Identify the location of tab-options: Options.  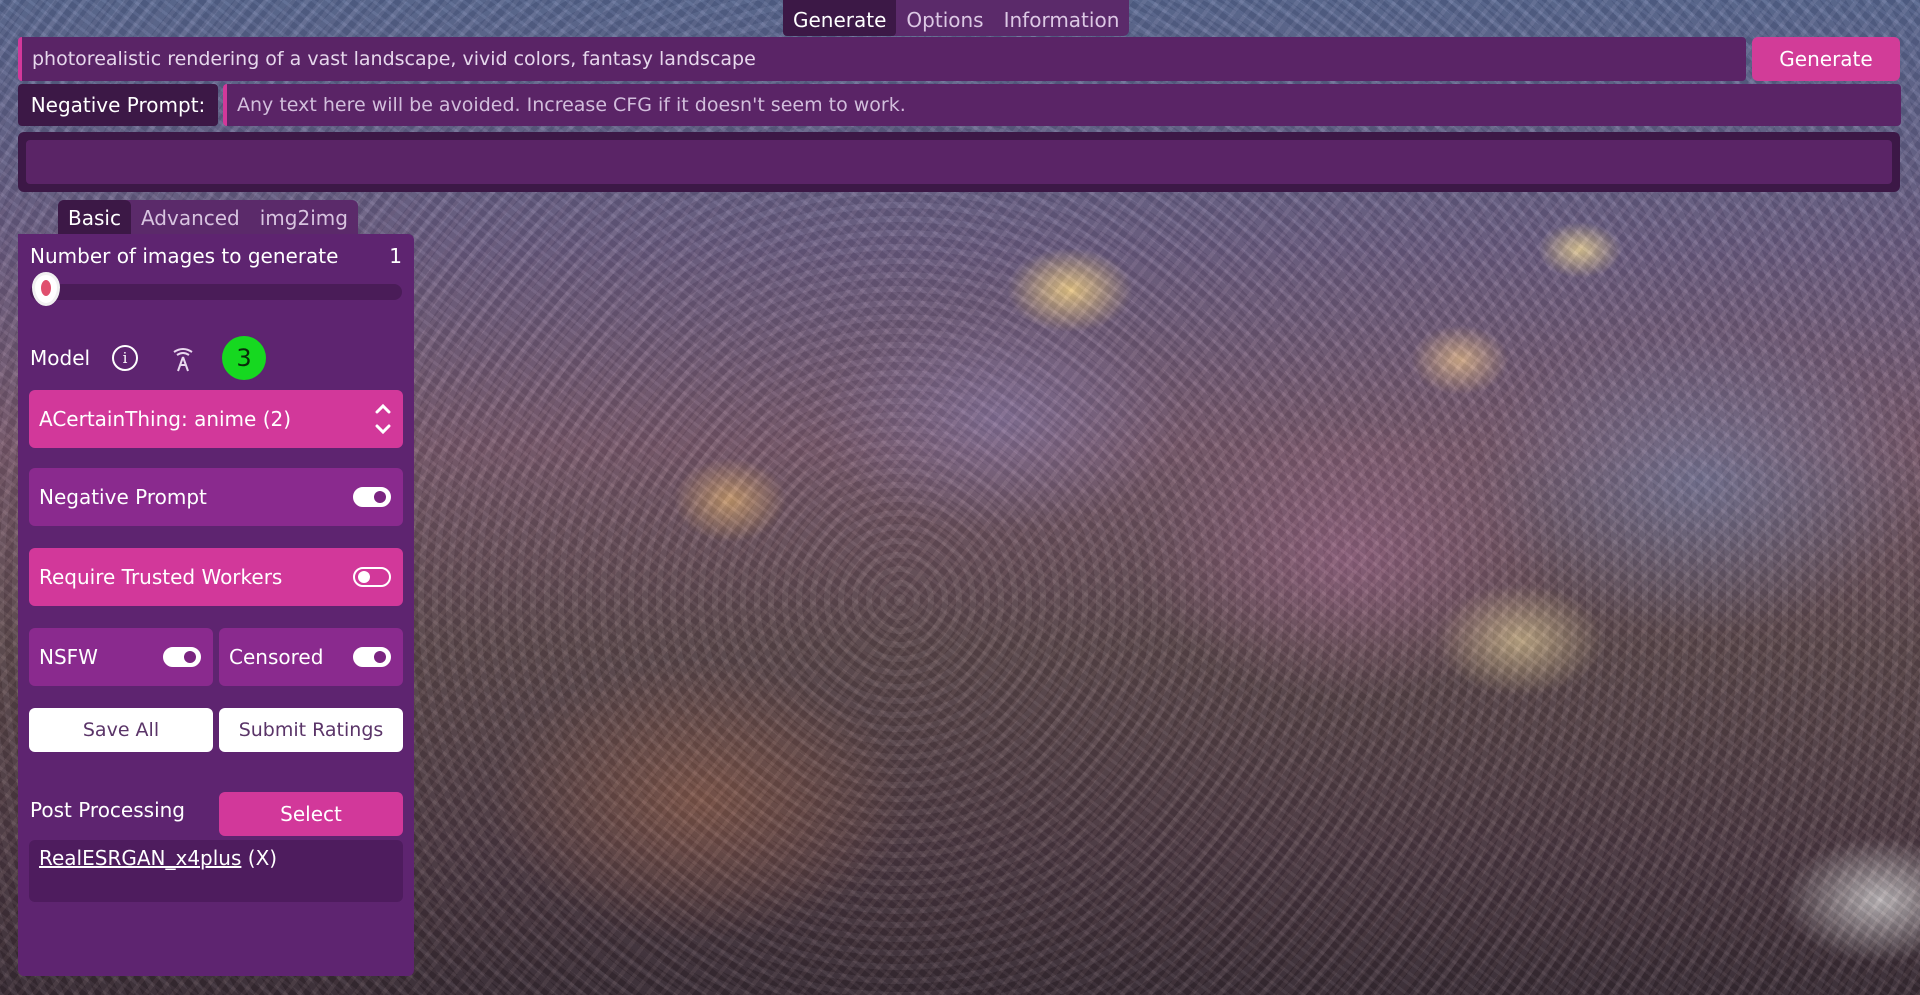
(944, 18).